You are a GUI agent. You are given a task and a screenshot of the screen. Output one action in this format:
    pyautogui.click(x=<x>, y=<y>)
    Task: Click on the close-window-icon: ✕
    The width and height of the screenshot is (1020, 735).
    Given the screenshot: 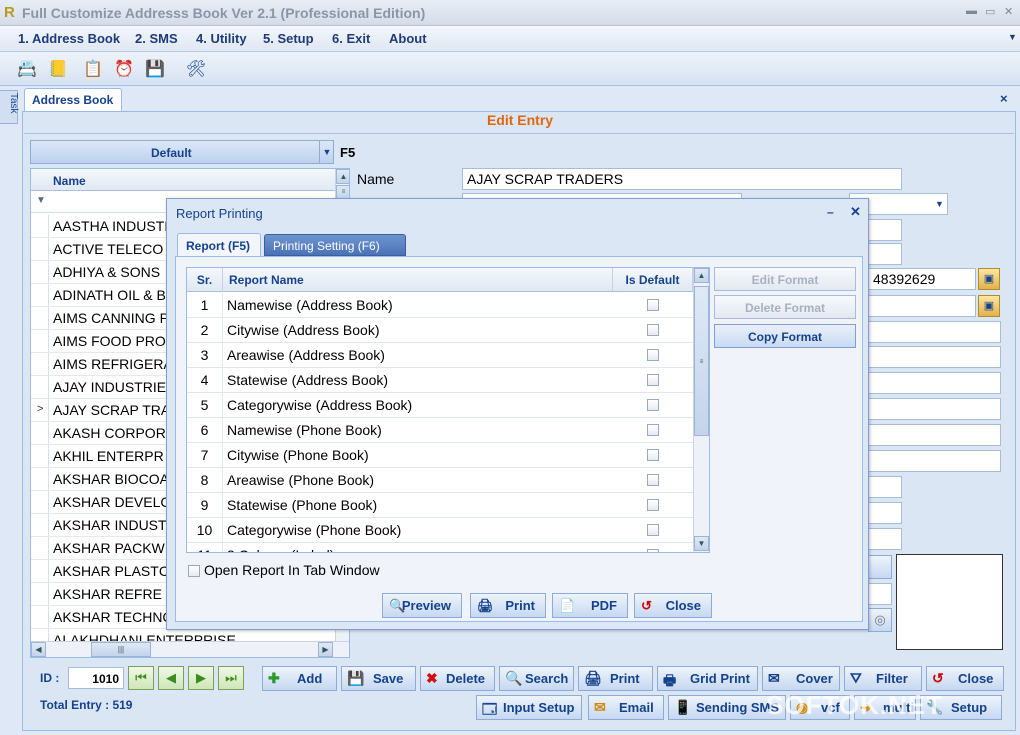 What is the action you would take?
    pyautogui.click(x=1008, y=11)
    